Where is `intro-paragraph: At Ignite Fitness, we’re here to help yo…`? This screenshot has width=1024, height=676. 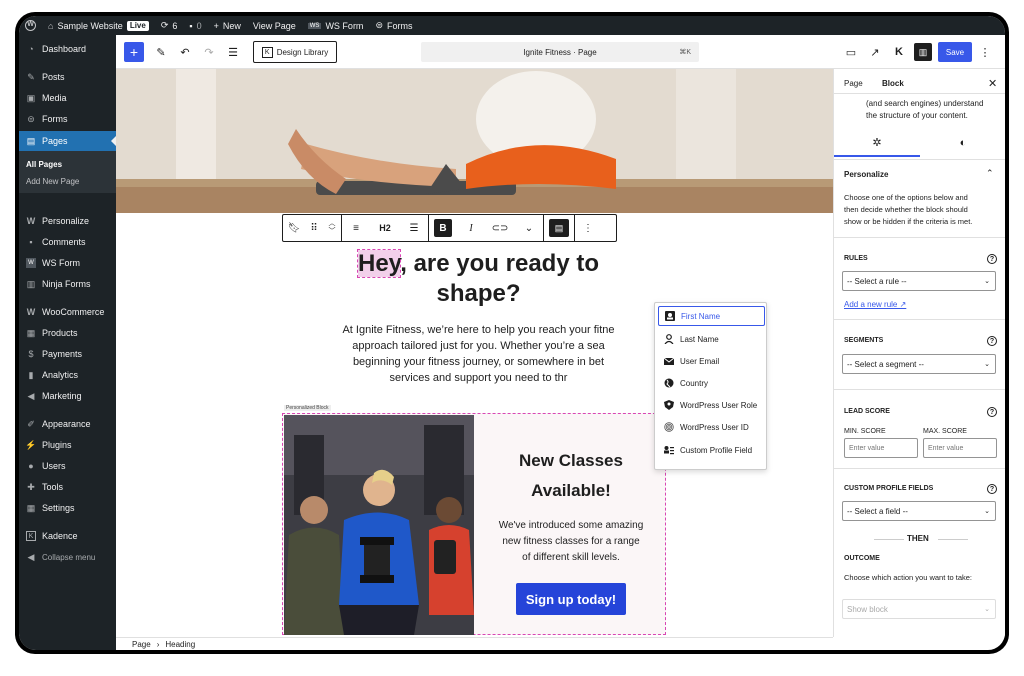 intro-paragraph: At Ignite Fitness, we’re here to help yo… is located at coordinates (478, 354).